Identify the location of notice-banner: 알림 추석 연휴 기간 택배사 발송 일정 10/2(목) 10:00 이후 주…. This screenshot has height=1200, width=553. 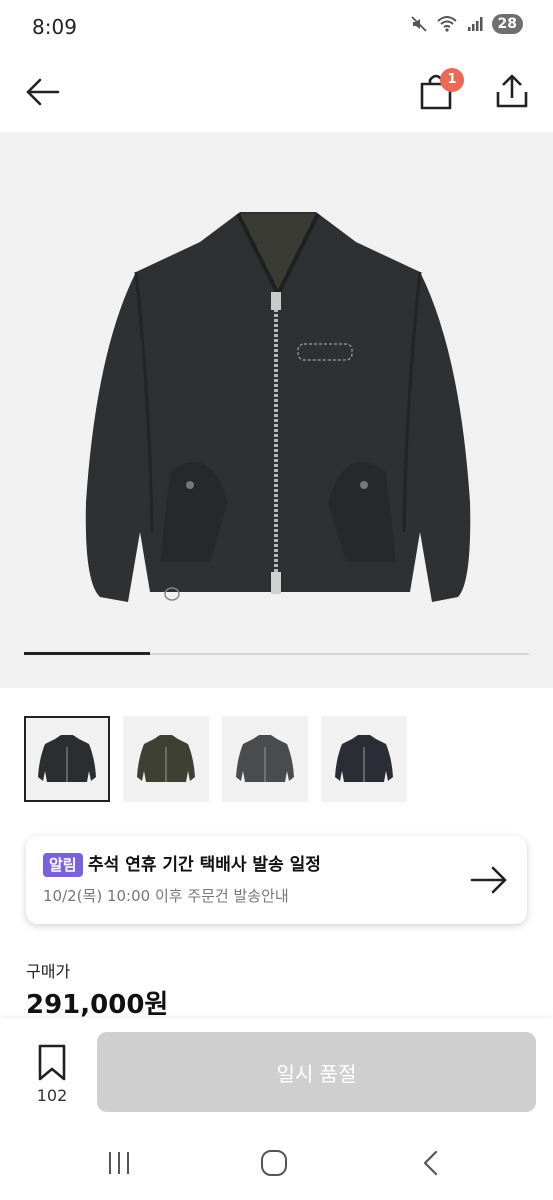
(276, 880).